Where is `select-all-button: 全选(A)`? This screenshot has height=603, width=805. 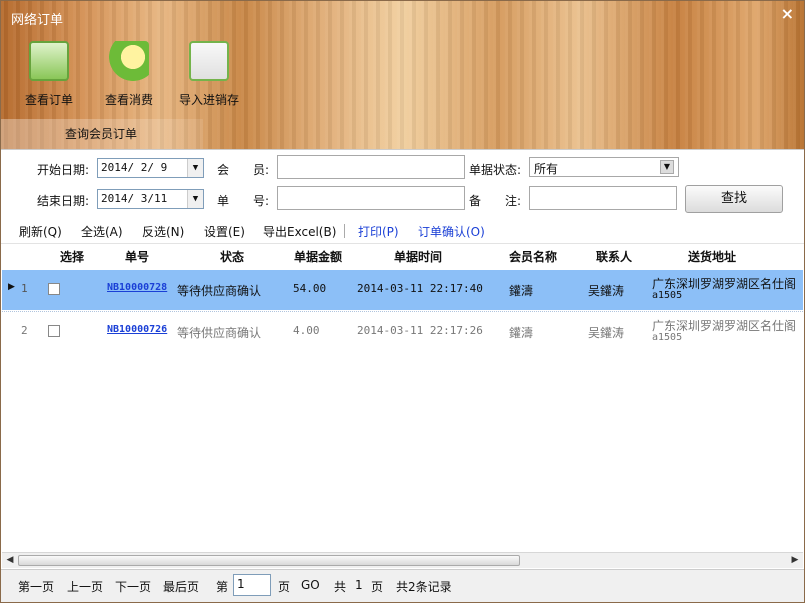
select-all-button: 全选(A) is located at coordinates (102, 231).